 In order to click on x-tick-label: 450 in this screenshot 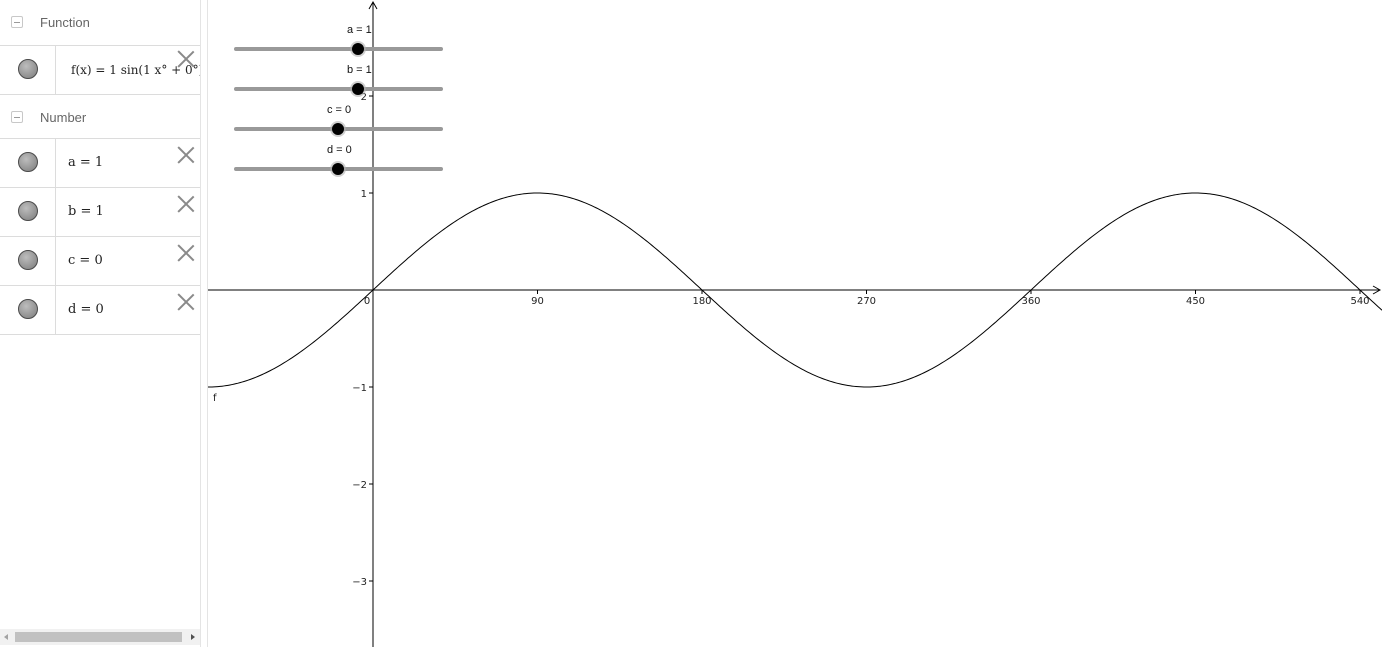, I will do `click(1195, 301)`.